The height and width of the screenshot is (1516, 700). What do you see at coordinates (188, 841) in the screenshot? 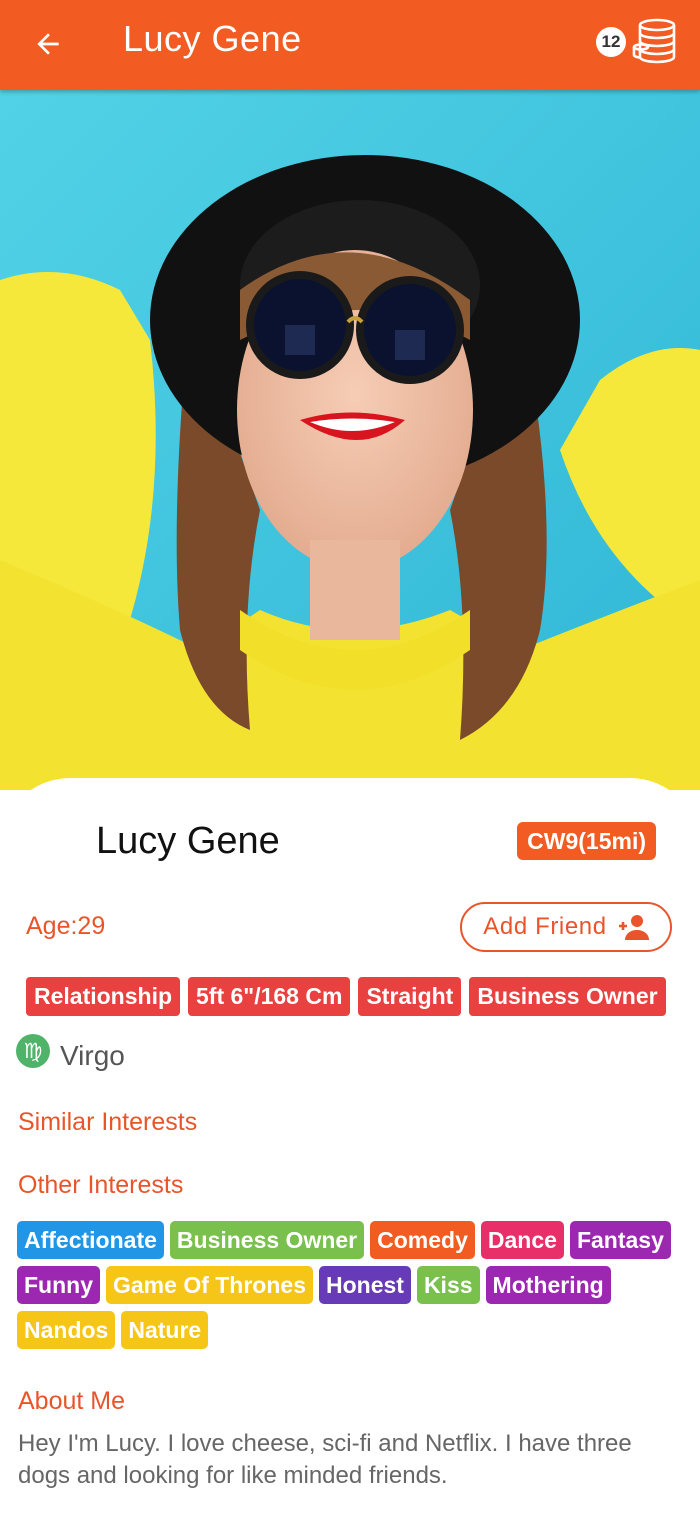
I see `profile-name: Lucy Gene` at bounding box center [188, 841].